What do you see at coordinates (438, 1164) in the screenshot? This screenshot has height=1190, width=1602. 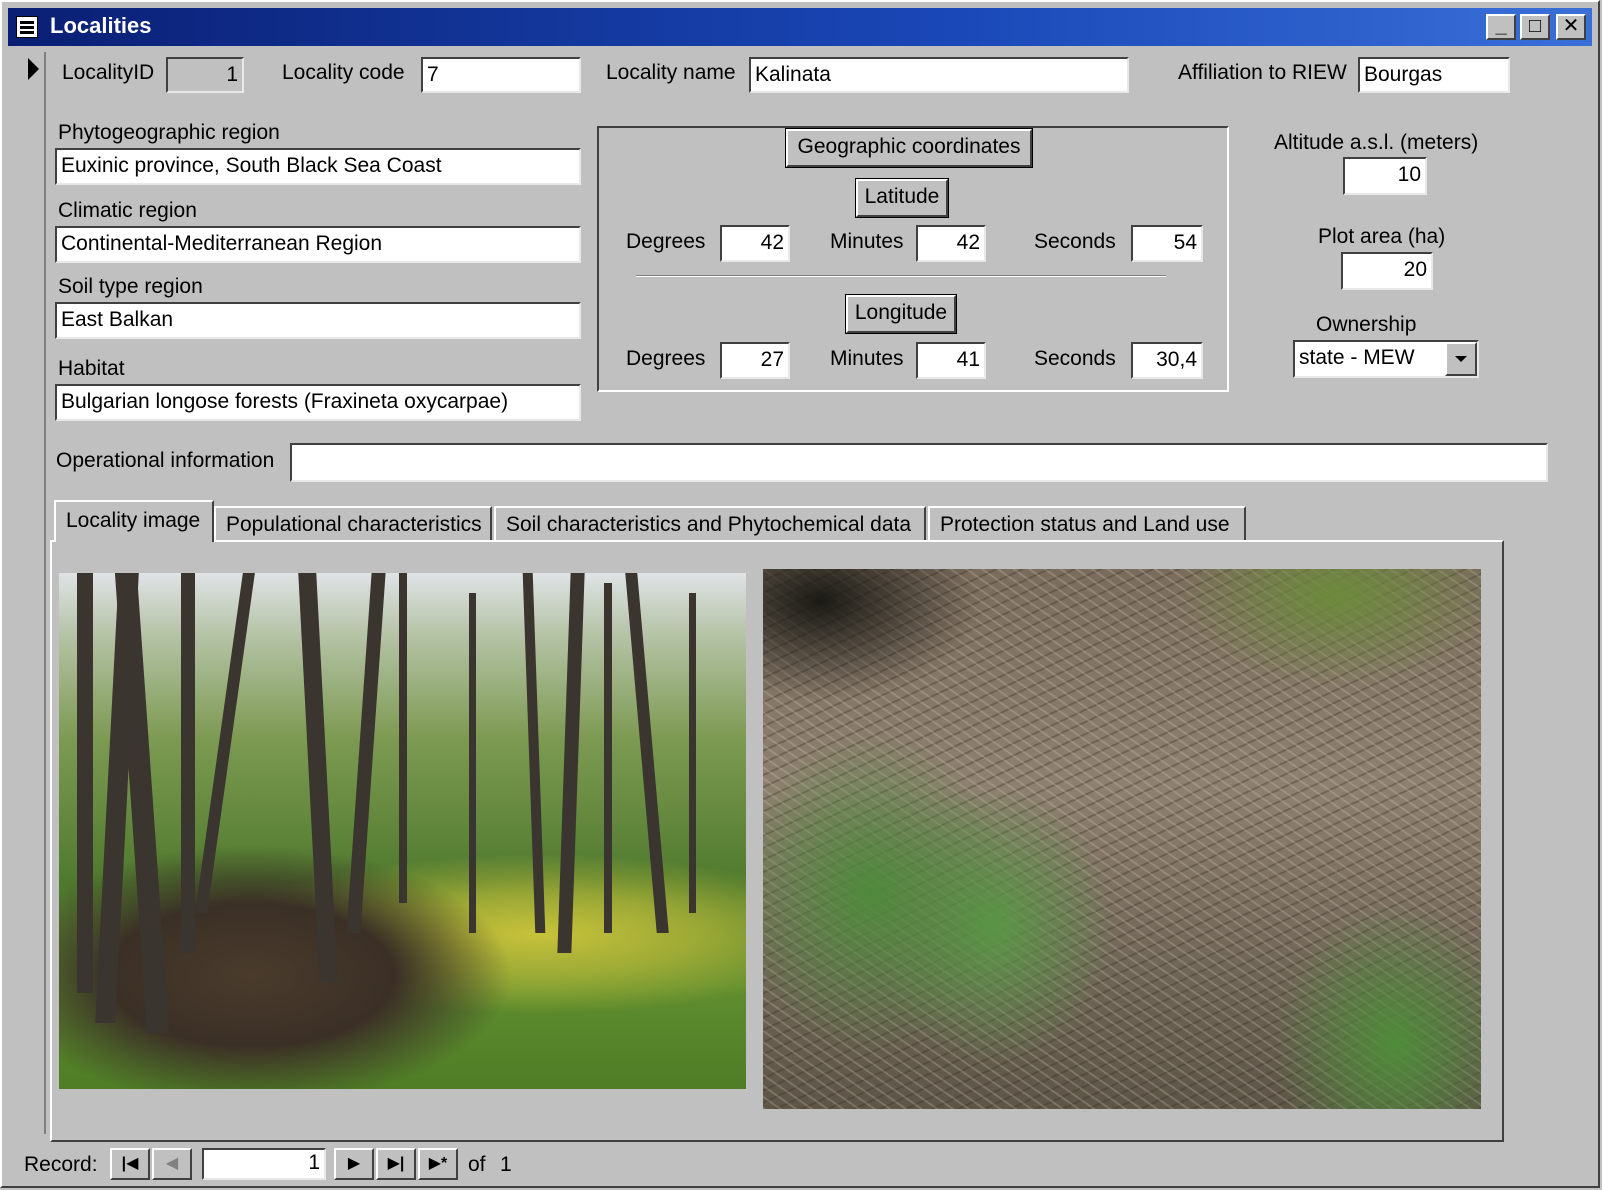 I see `new-record-button: ▶*` at bounding box center [438, 1164].